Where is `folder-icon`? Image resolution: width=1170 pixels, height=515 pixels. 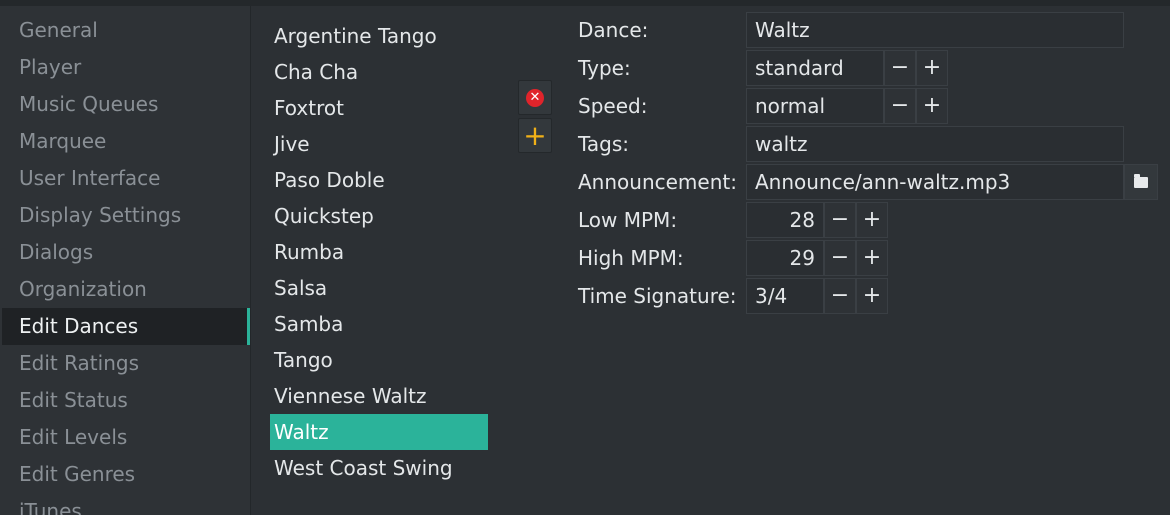 folder-icon is located at coordinates (1141, 180).